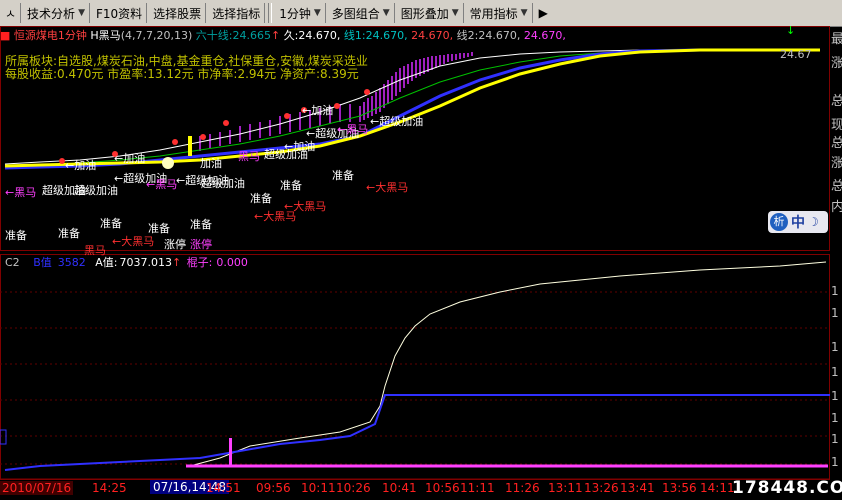 This screenshot has width=842, height=500. What do you see at coordinates (109, 488) in the screenshot?
I see `time-tick: 14:25` at bounding box center [109, 488].